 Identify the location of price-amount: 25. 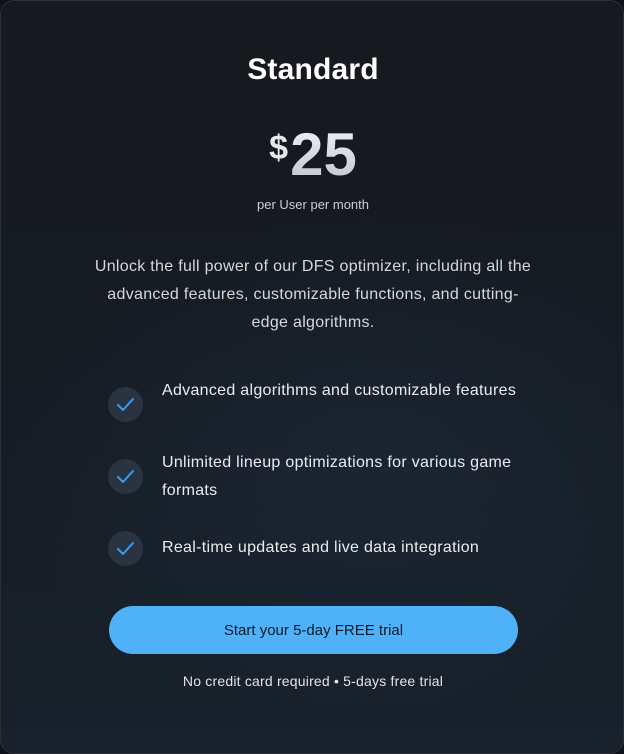
(323, 154).